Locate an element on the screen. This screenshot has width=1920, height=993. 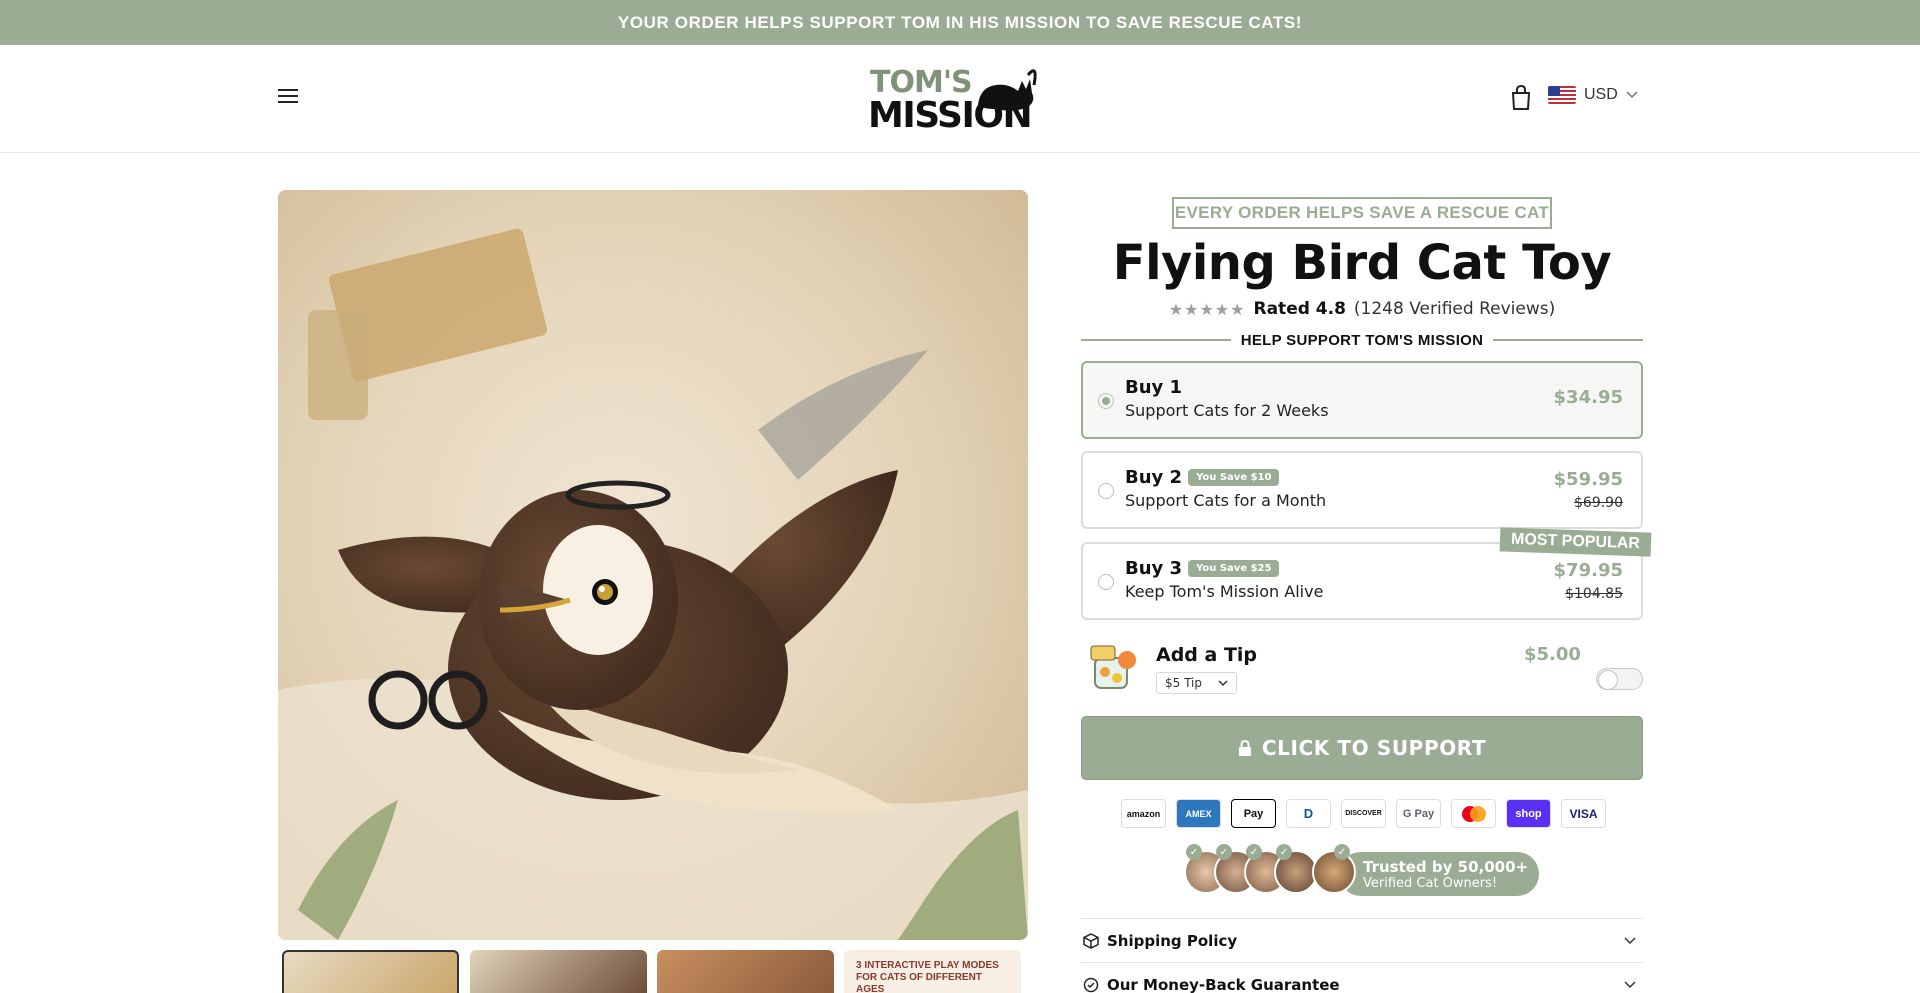
site-header: TOM'S MISSION USD is located at coordinates (960, 99).